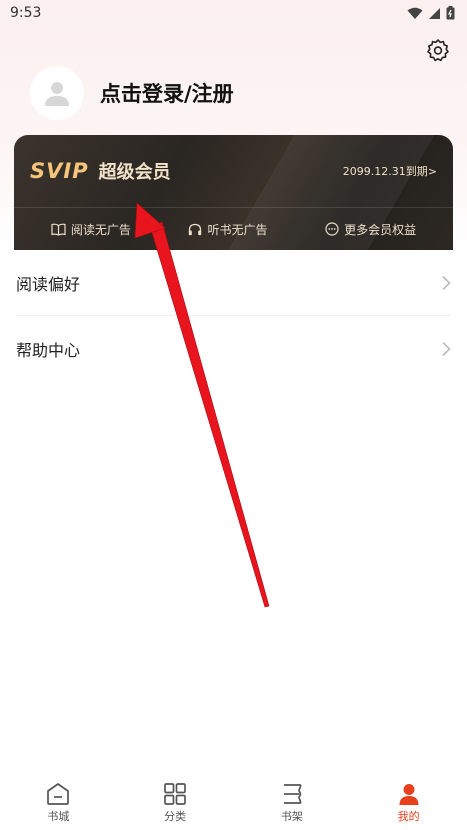  I want to click on gear-icon, so click(438, 50).